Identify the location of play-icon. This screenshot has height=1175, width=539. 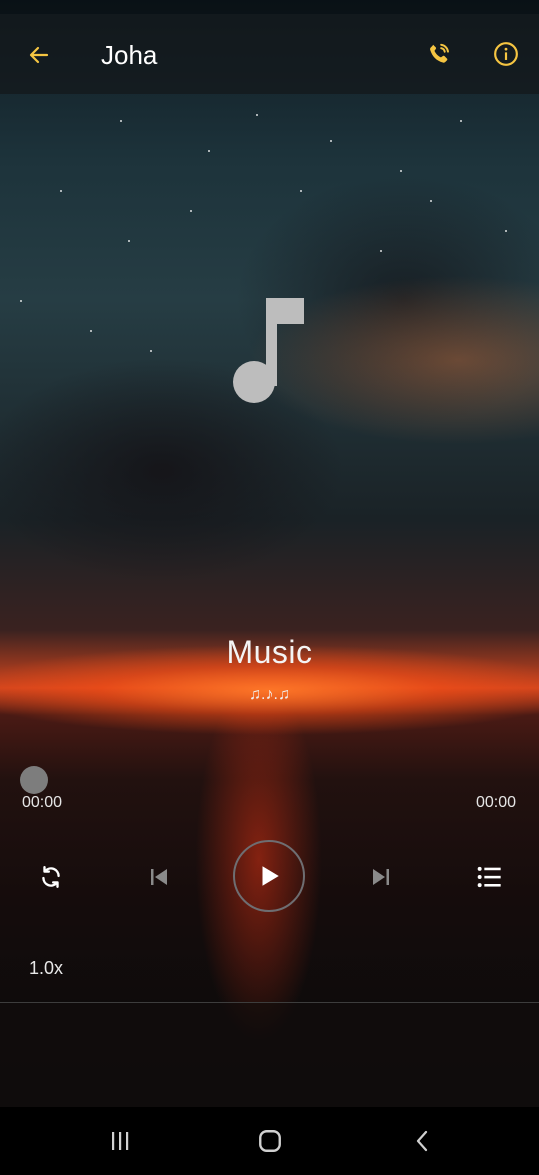
(270, 876).